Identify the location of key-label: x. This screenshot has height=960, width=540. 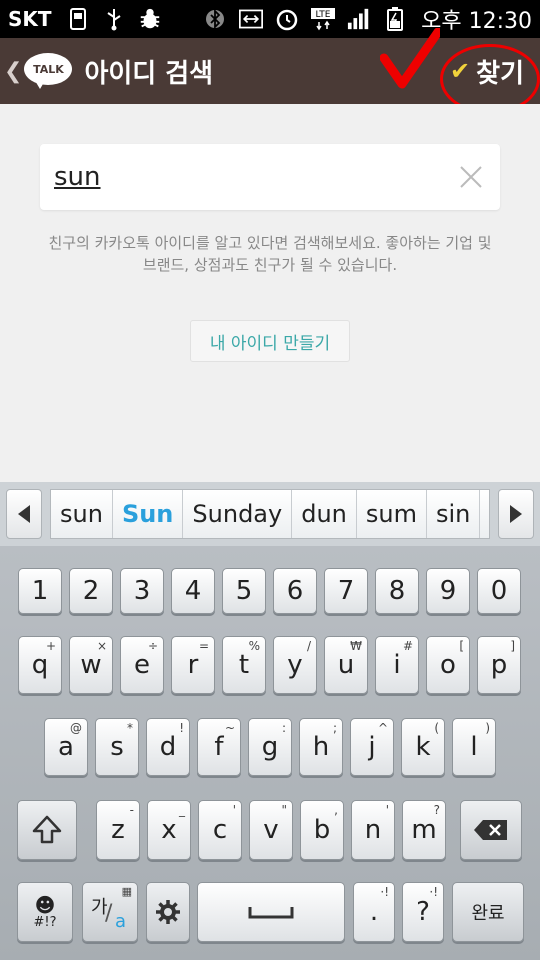
(169, 830).